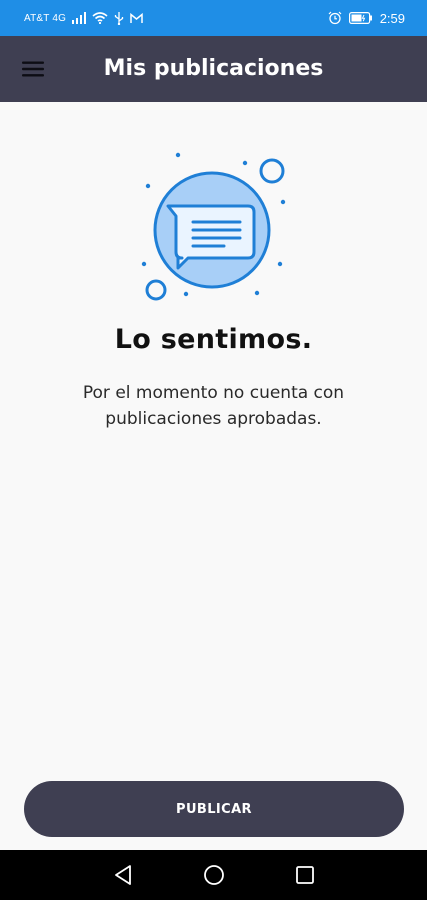 The height and width of the screenshot is (900, 427). Describe the element at coordinates (79, 18) in the screenshot. I see `signal-icon` at that location.